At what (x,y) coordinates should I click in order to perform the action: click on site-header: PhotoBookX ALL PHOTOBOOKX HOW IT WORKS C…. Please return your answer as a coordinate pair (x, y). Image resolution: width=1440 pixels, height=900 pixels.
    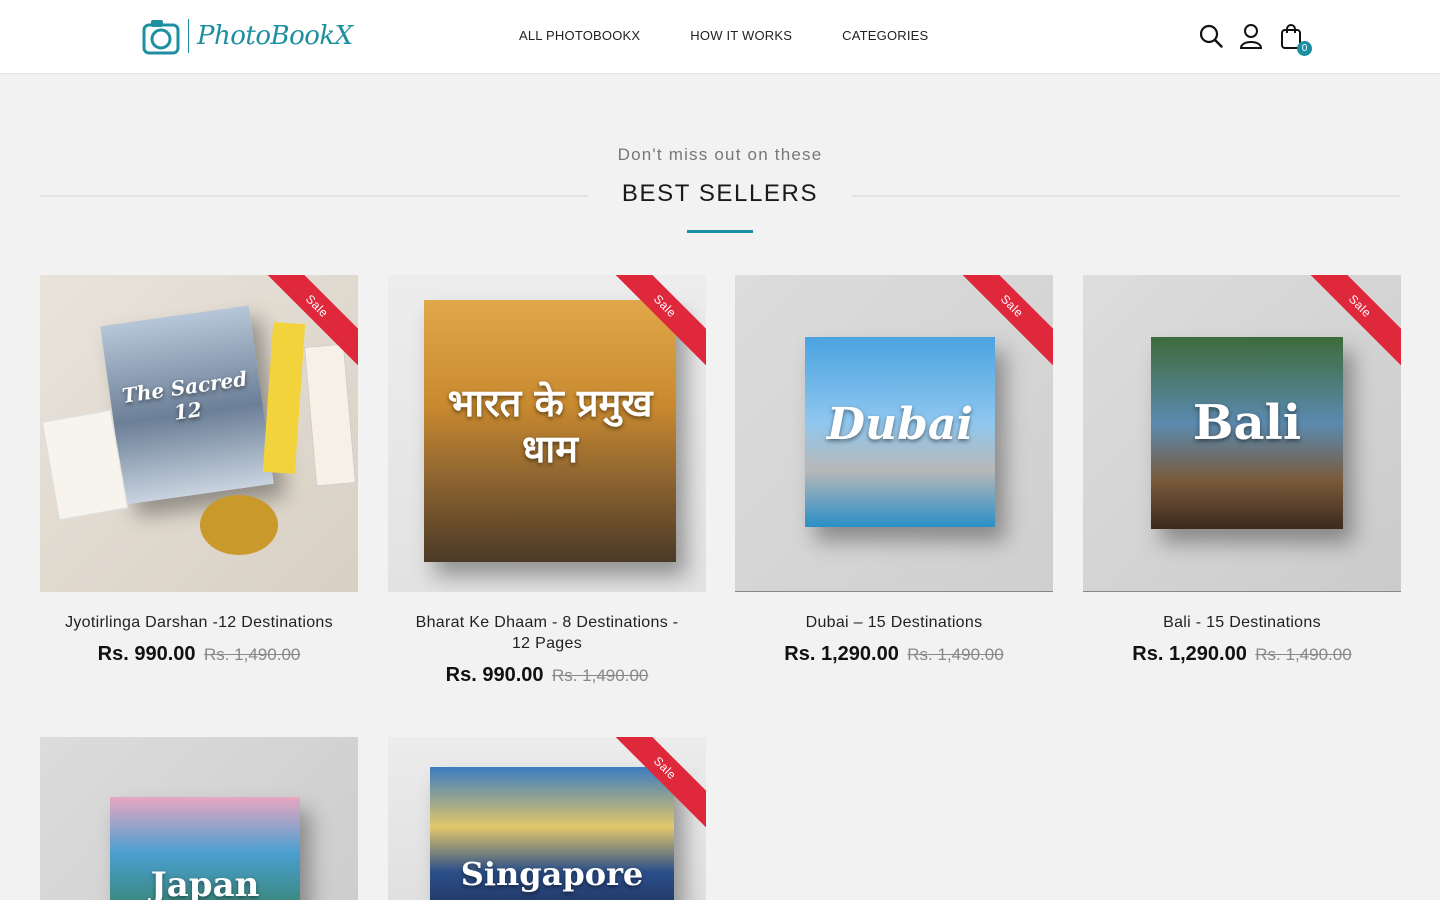
    Looking at the image, I should click on (720, 37).